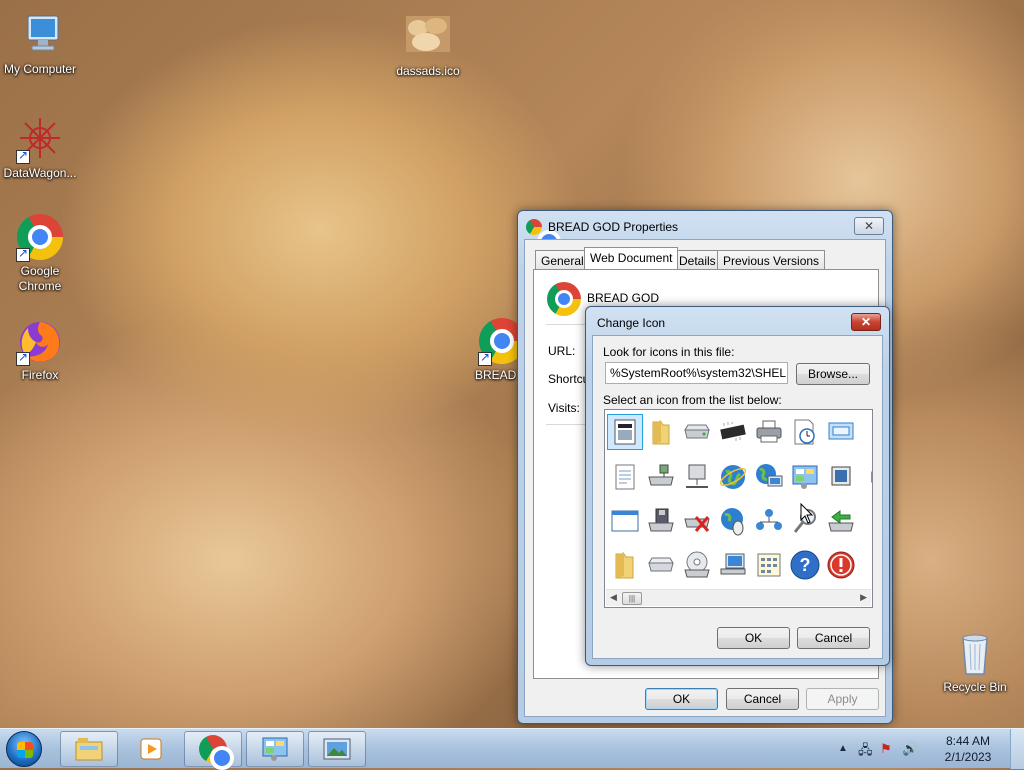 The height and width of the screenshot is (770, 1024). I want to click on calculator-icon, so click(769, 565).